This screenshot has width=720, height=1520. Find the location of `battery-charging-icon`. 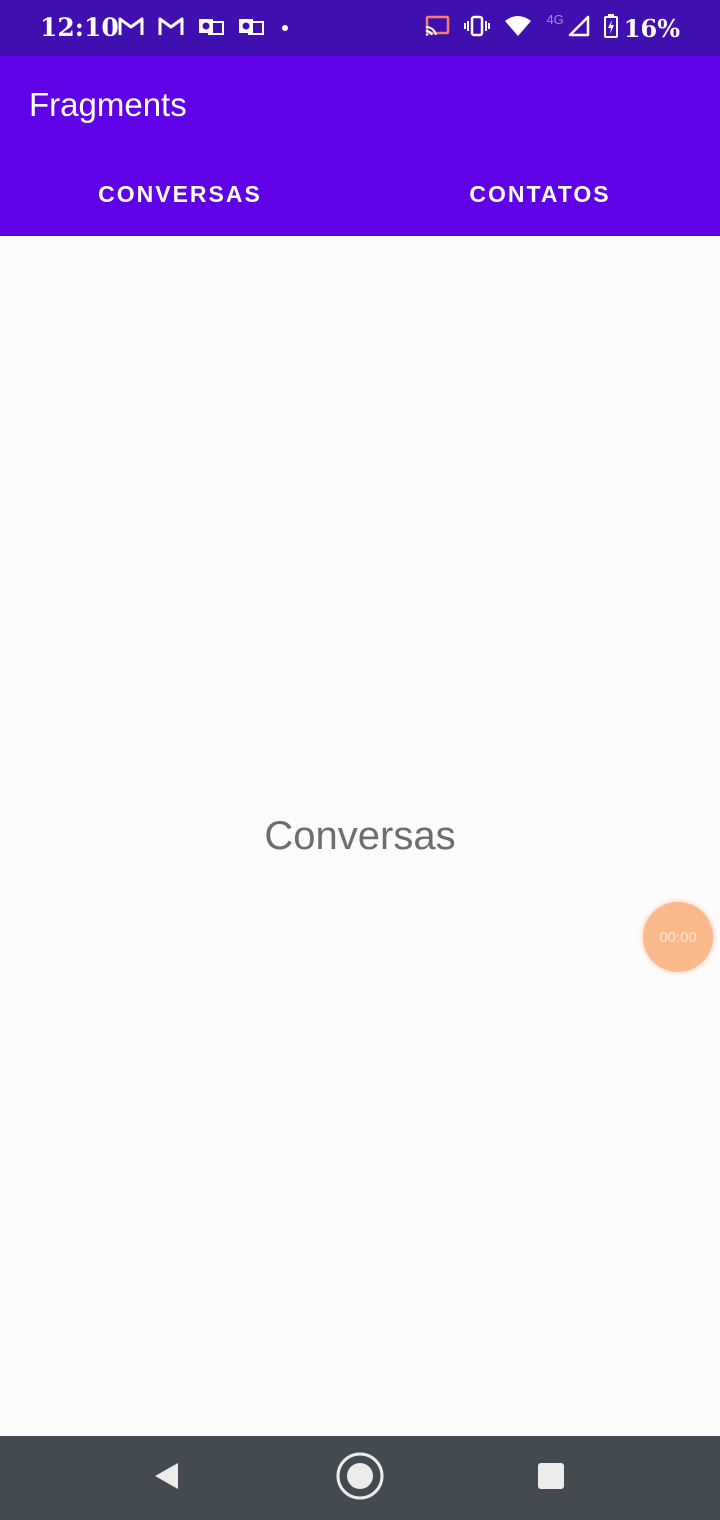

battery-charging-icon is located at coordinates (610, 28).